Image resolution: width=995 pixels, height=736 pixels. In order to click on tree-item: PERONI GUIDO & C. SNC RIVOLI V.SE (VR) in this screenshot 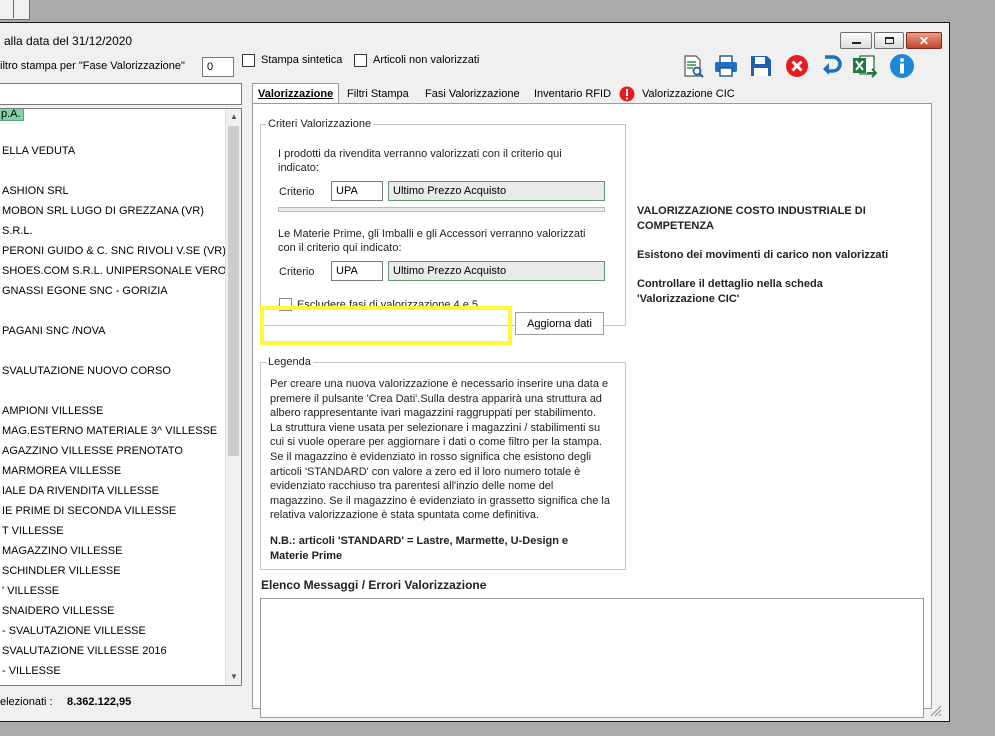, I will do `click(114, 251)`.